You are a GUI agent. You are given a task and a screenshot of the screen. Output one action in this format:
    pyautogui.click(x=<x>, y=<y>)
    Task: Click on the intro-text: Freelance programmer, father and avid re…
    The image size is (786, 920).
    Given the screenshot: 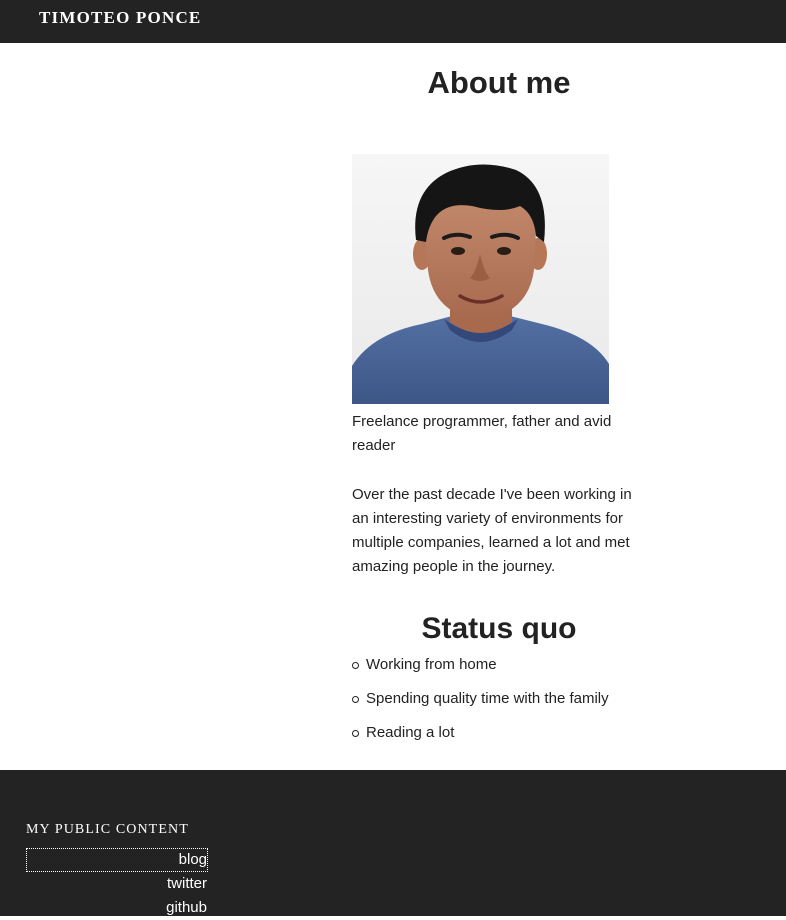 What is the action you would take?
    pyautogui.click(x=482, y=433)
    